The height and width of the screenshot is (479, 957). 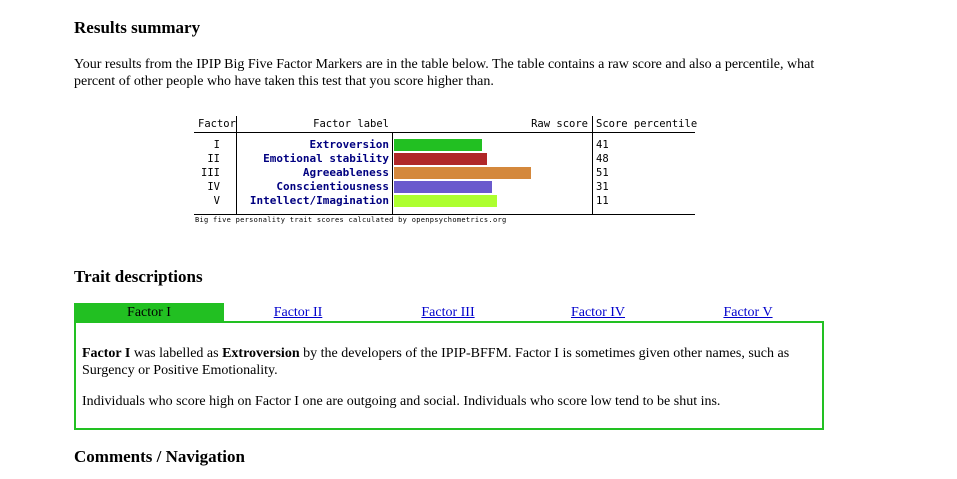 I want to click on comments-navigation-heading: Comments / Navigation, so click(x=159, y=456).